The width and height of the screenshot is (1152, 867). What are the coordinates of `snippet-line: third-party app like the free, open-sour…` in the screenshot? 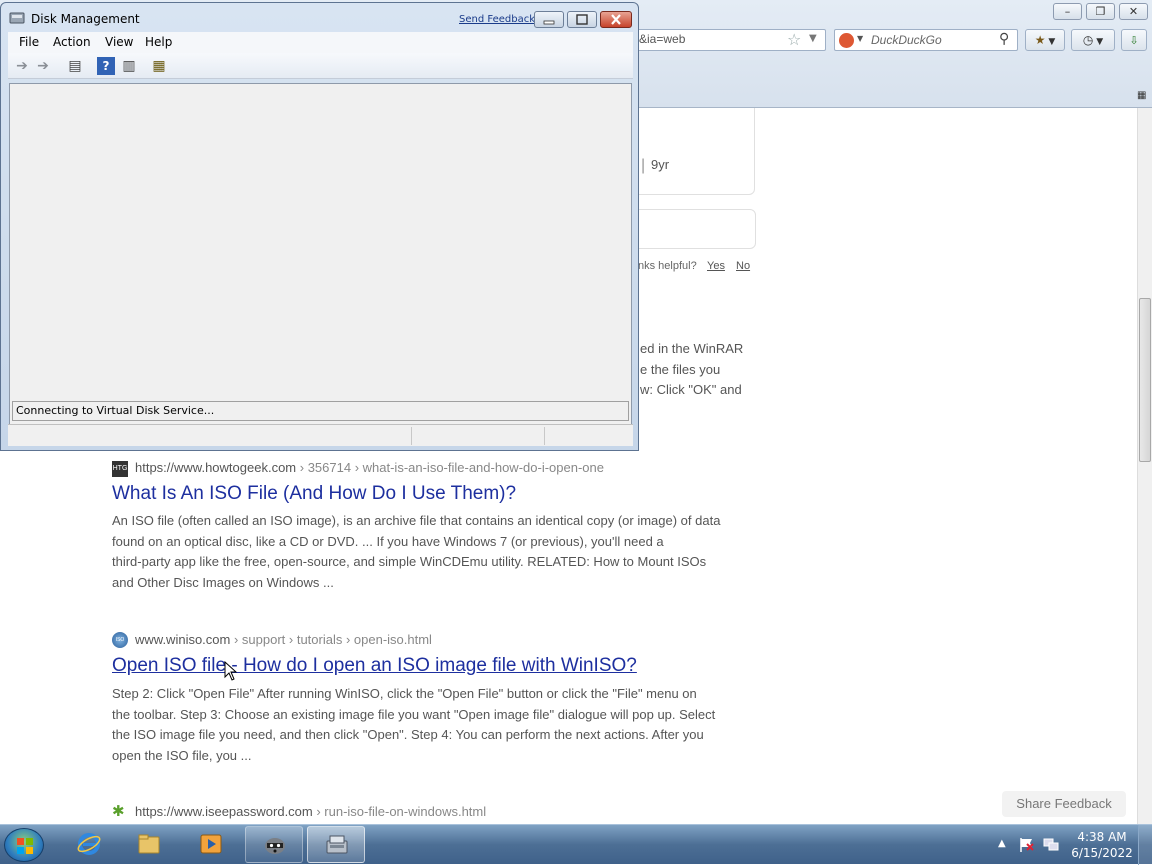 It's located at (409, 561).